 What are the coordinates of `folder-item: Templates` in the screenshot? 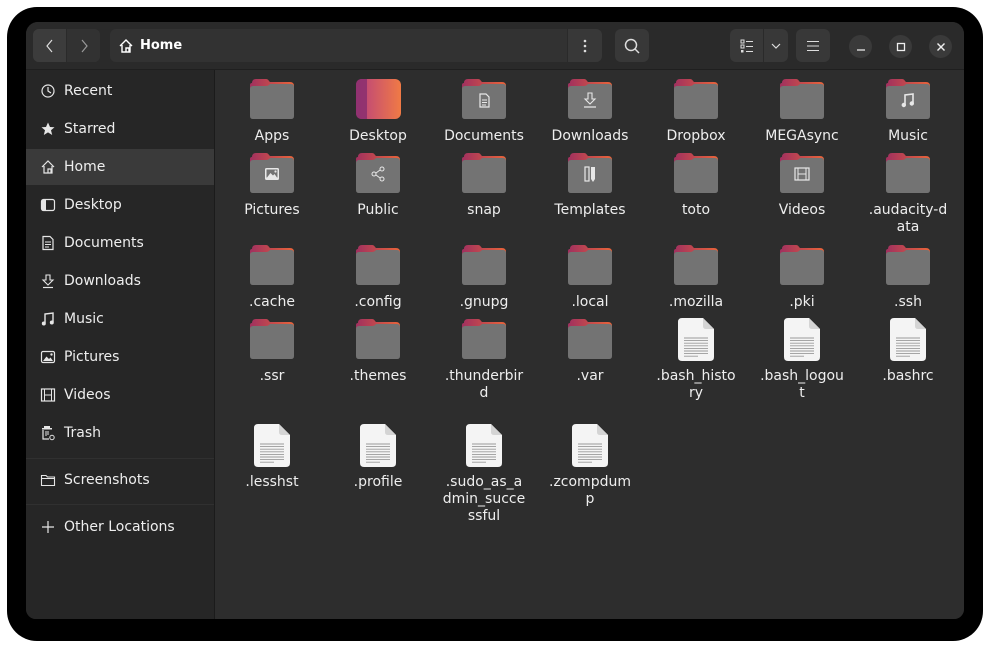 It's located at (590, 184).